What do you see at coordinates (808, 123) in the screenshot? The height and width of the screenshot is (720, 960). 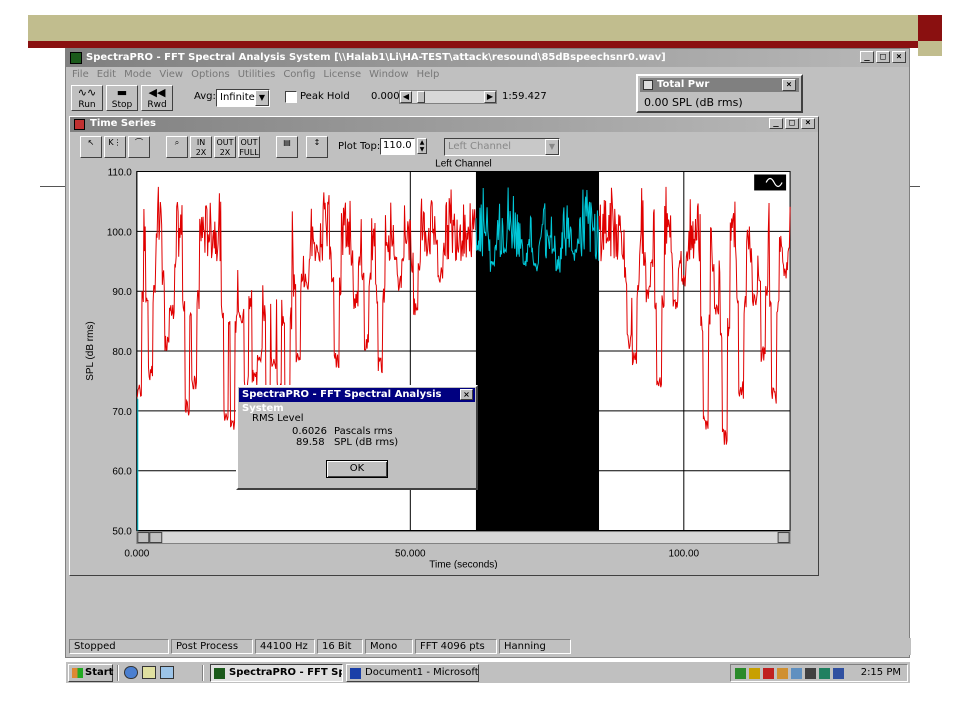 I see `ts-close-button: ×` at bounding box center [808, 123].